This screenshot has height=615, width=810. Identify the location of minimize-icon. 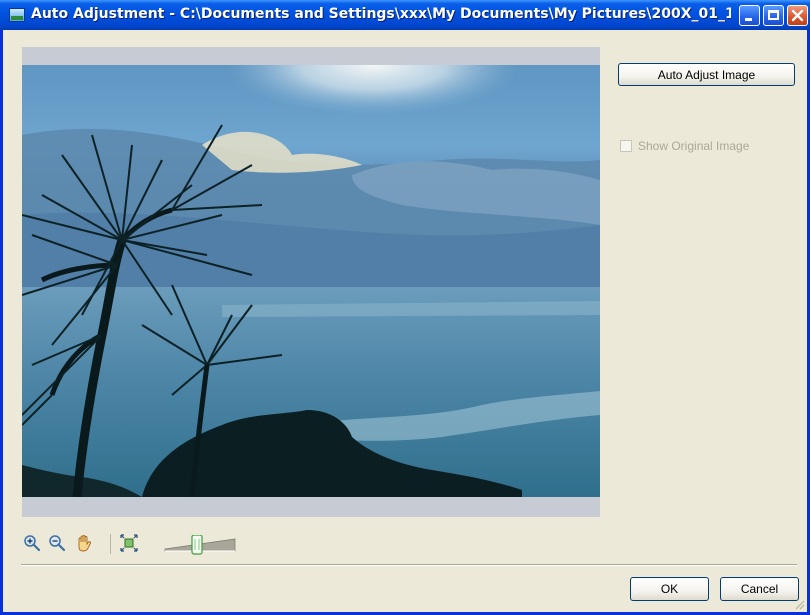
(748, 19).